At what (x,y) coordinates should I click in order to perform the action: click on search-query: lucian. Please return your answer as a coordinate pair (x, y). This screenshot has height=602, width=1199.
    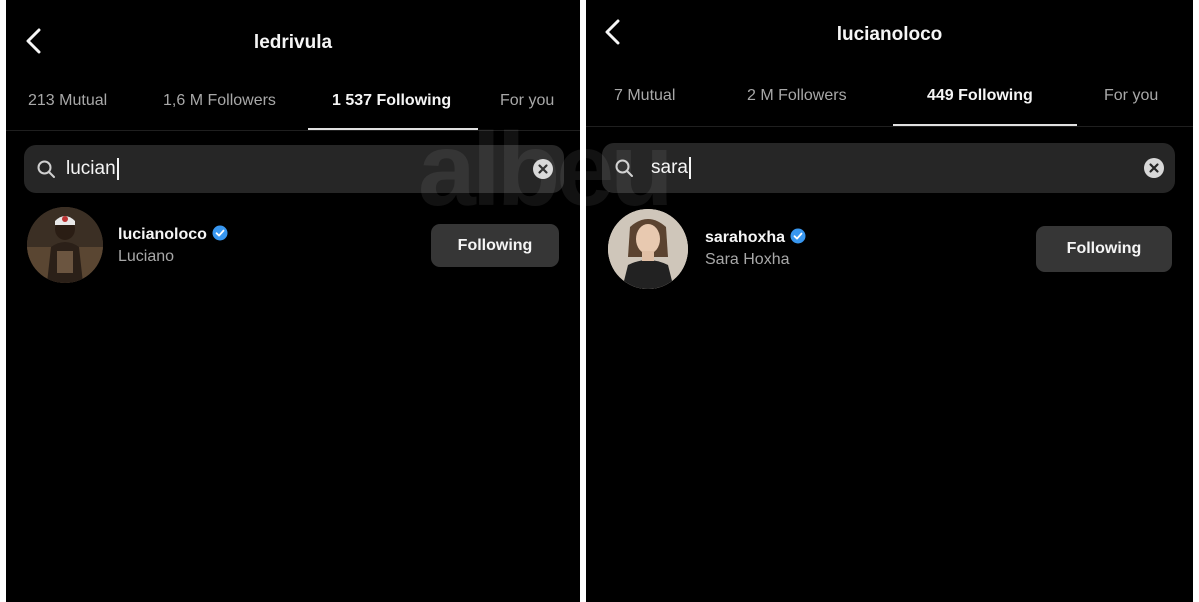
    Looking at the image, I should click on (91, 168).